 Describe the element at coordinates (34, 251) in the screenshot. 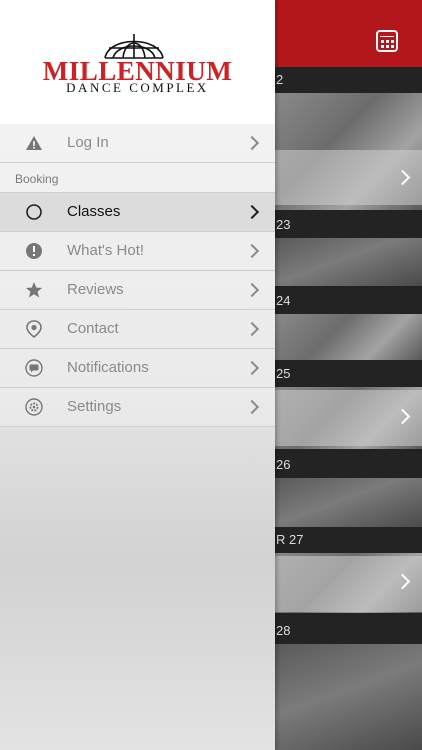

I see `exclamation-icon` at that location.